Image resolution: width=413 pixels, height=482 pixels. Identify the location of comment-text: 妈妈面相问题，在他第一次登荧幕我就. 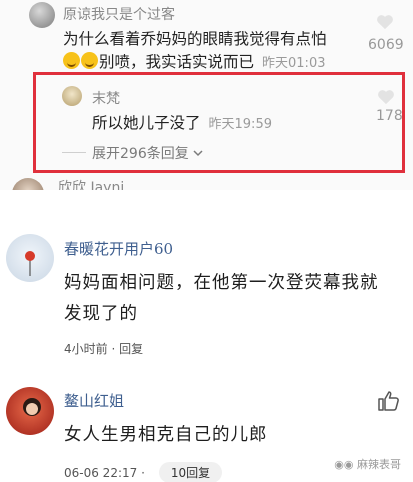
(221, 283).